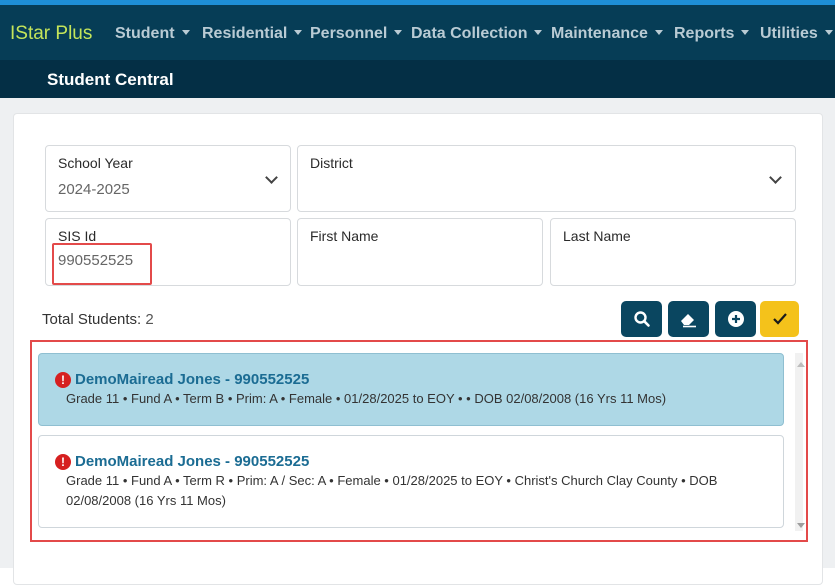 Image resolution: width=835 pixels, height=585 pixels. Describe the element at coordinates (704, 33) in the screenshot. I see `nav-reports-label: Reports` at that location.